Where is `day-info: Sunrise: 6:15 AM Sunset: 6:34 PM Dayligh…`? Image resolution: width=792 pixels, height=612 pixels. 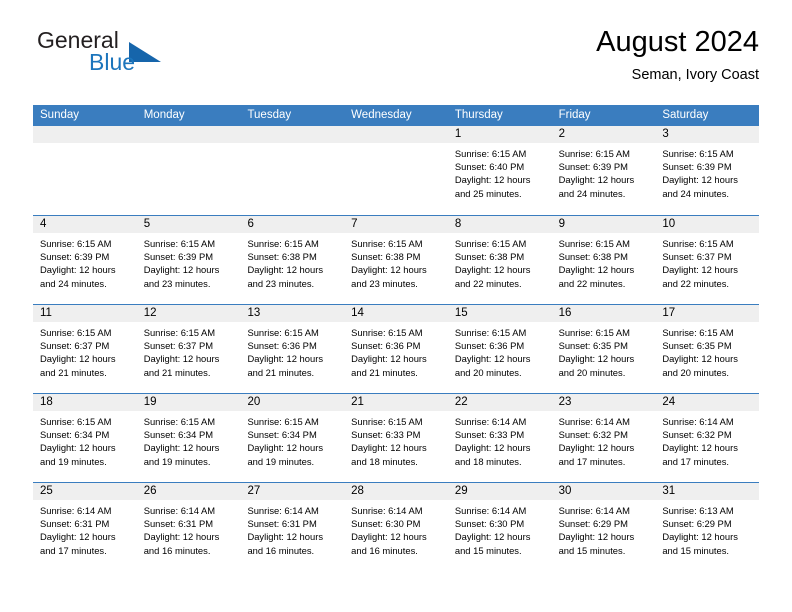 day-info: Sunrise: 6:15 AM Sunset: 6:34 PM Dayligh… is located at coordinates (85, 439).